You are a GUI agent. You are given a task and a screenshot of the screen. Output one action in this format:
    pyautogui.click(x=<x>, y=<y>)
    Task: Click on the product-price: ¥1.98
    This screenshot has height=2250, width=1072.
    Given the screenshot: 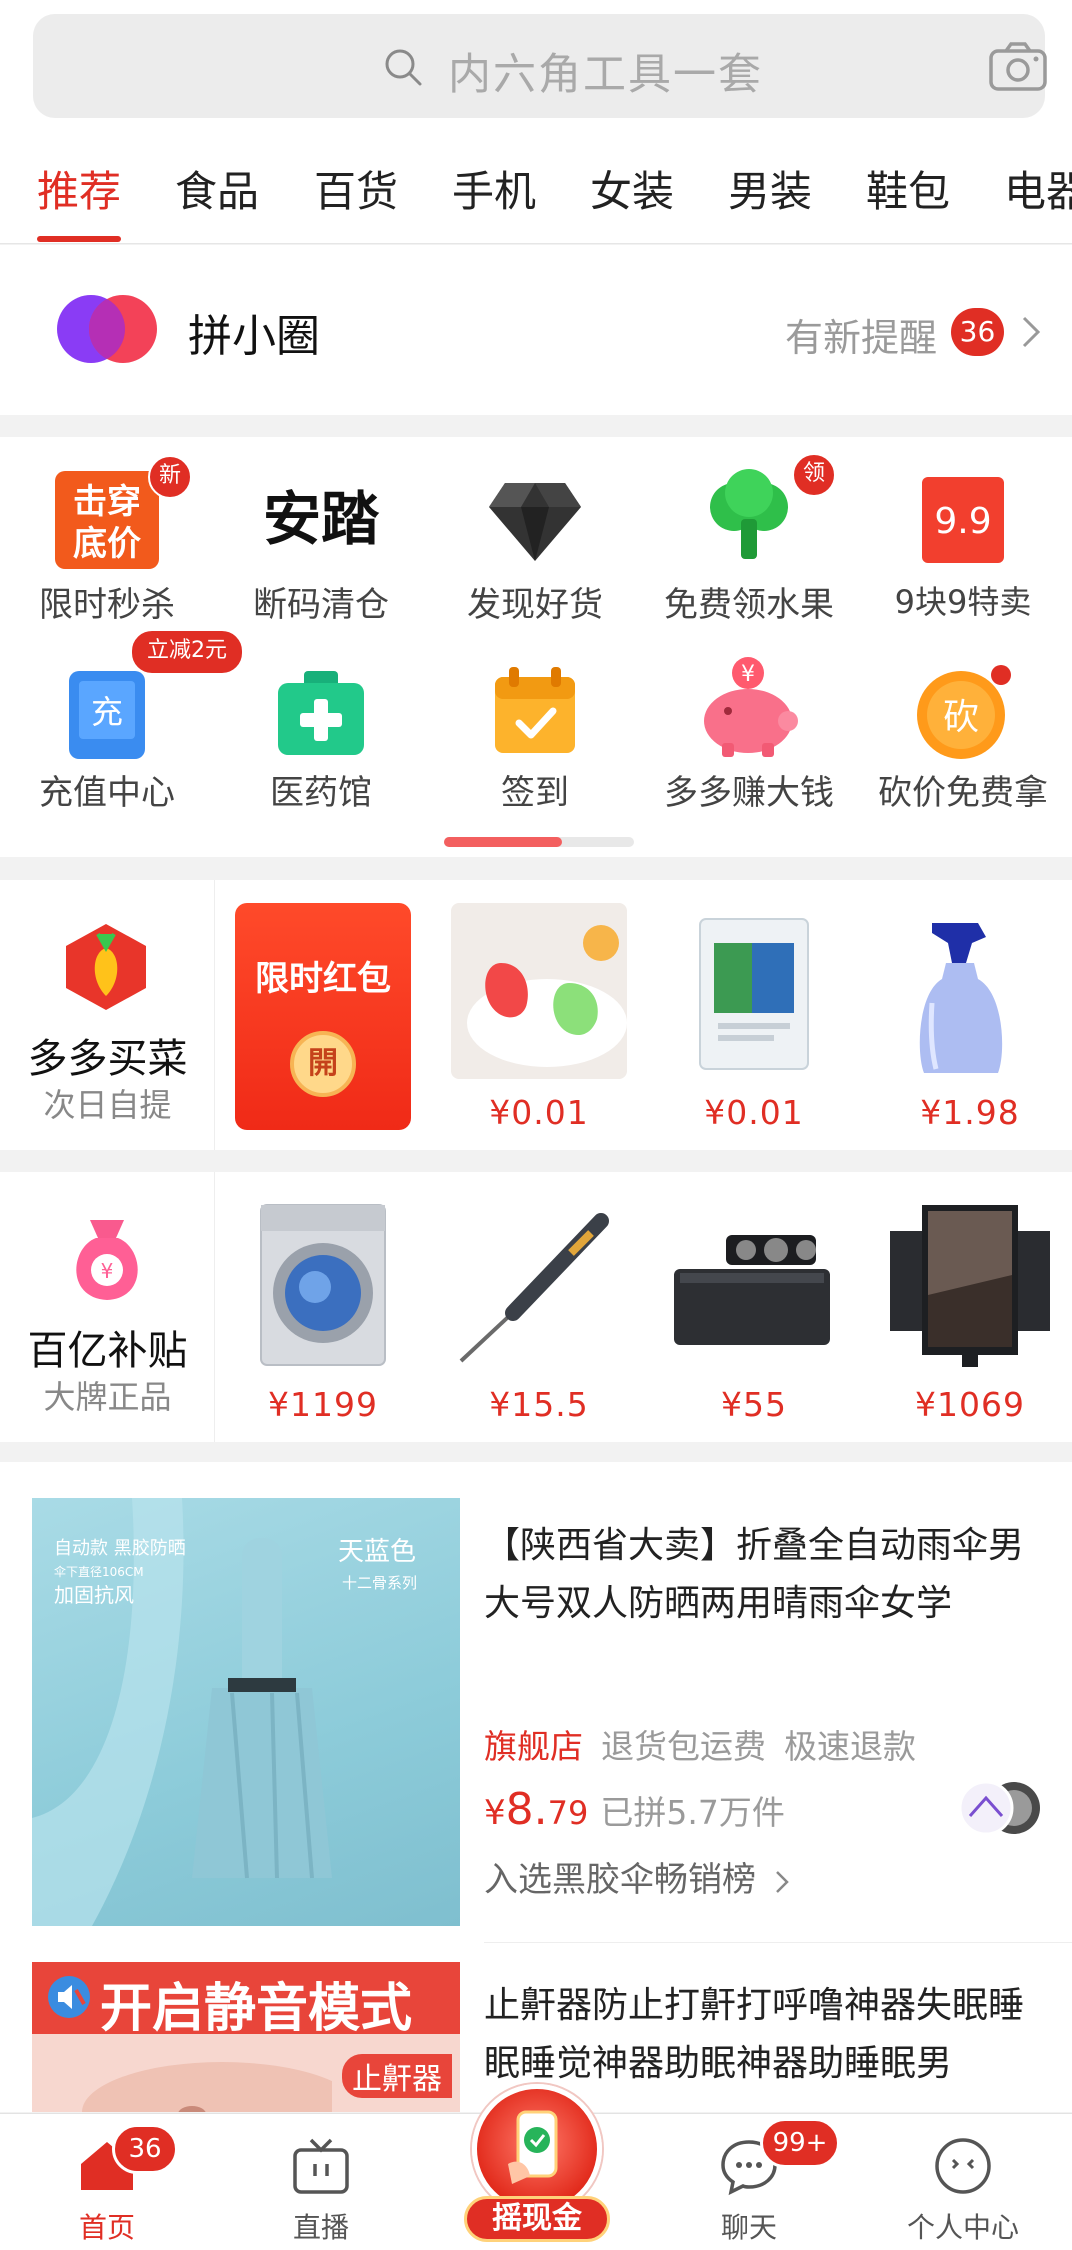 What is the action you would take?
    pyautogui.click(x=970, y=1112)
    